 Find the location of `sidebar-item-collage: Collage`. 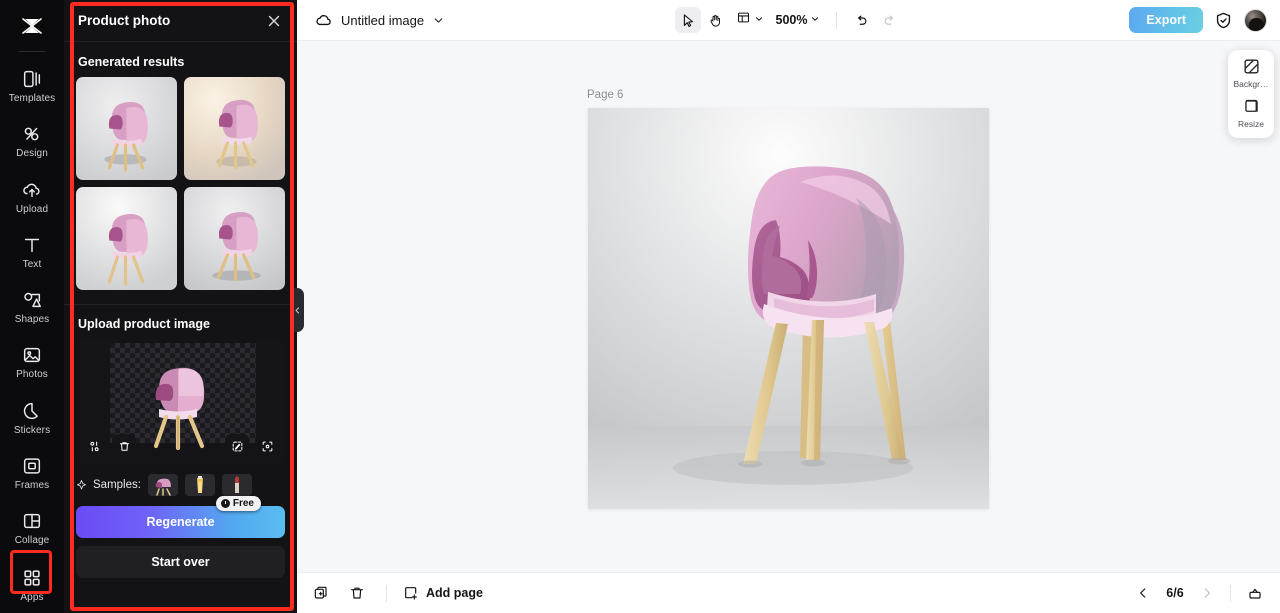

sidebar-item-collage: Collage is located at coordinates (32, 528).